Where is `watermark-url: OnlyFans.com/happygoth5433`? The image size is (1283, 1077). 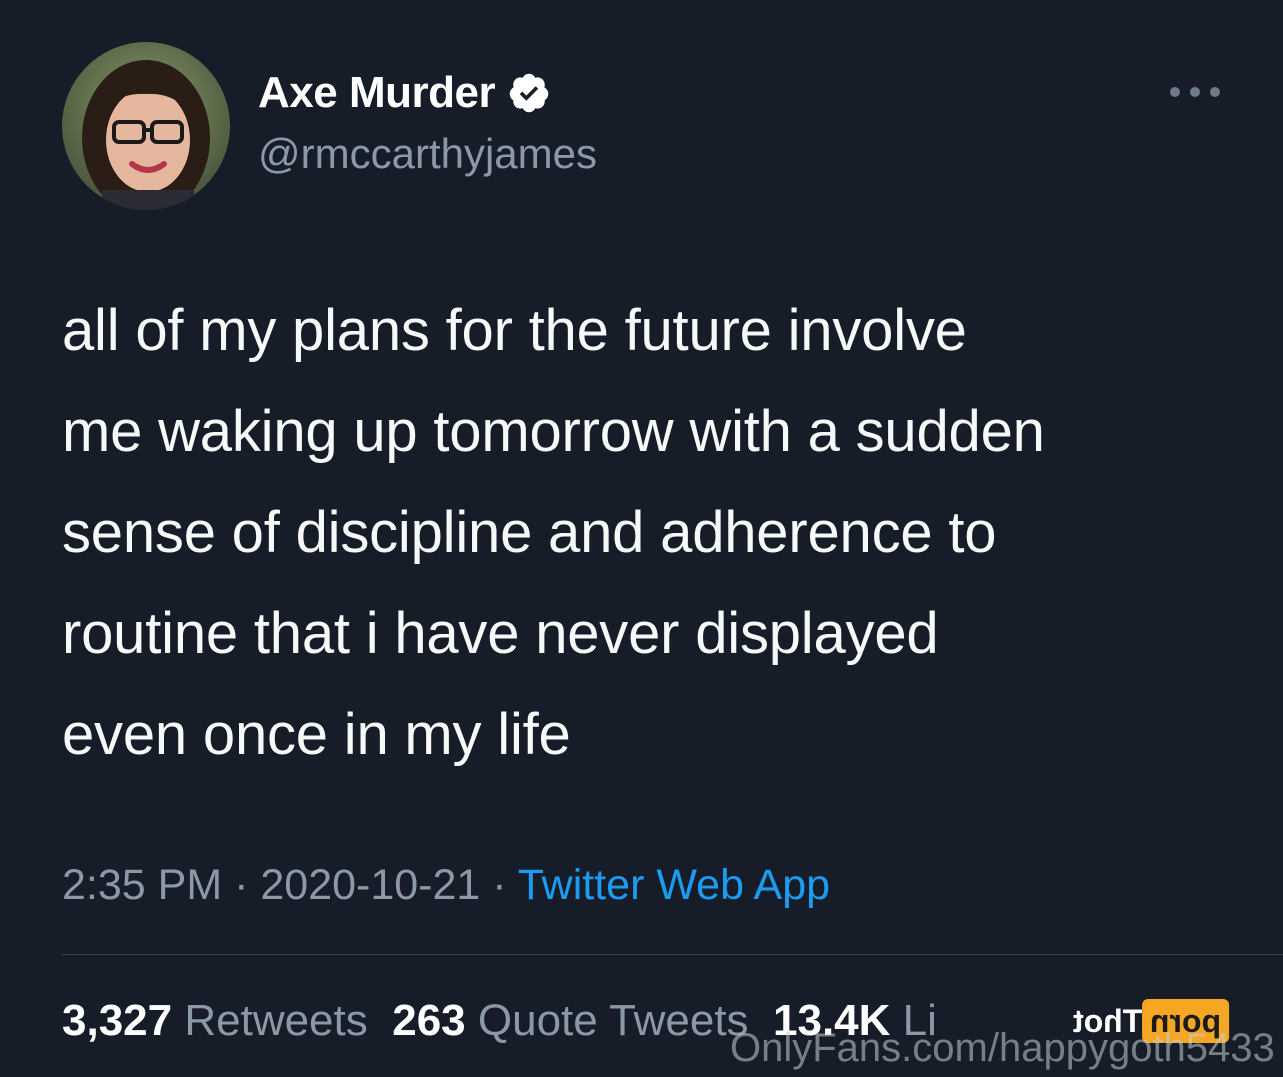
watermark-url: OnlyFans.com/happygoth5433 is located at coordinates (1002, 1048).